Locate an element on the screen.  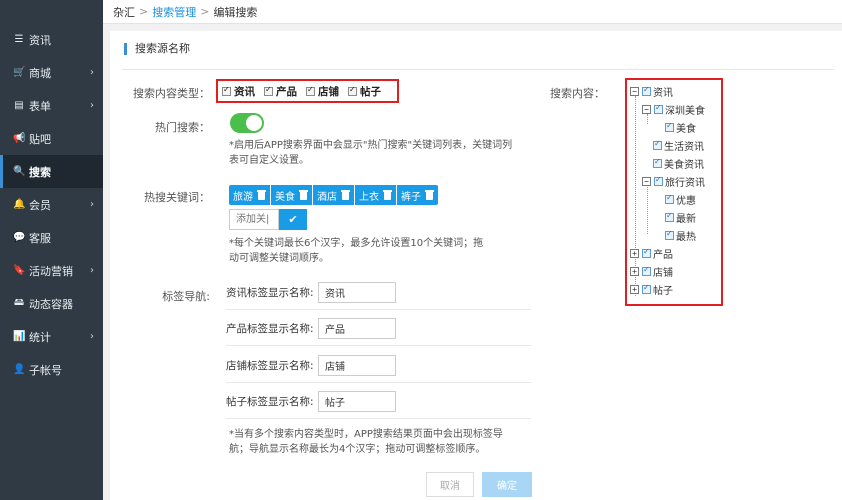
tab-row-product: 产品标签显示名称: is located at coordinates (311, 328).